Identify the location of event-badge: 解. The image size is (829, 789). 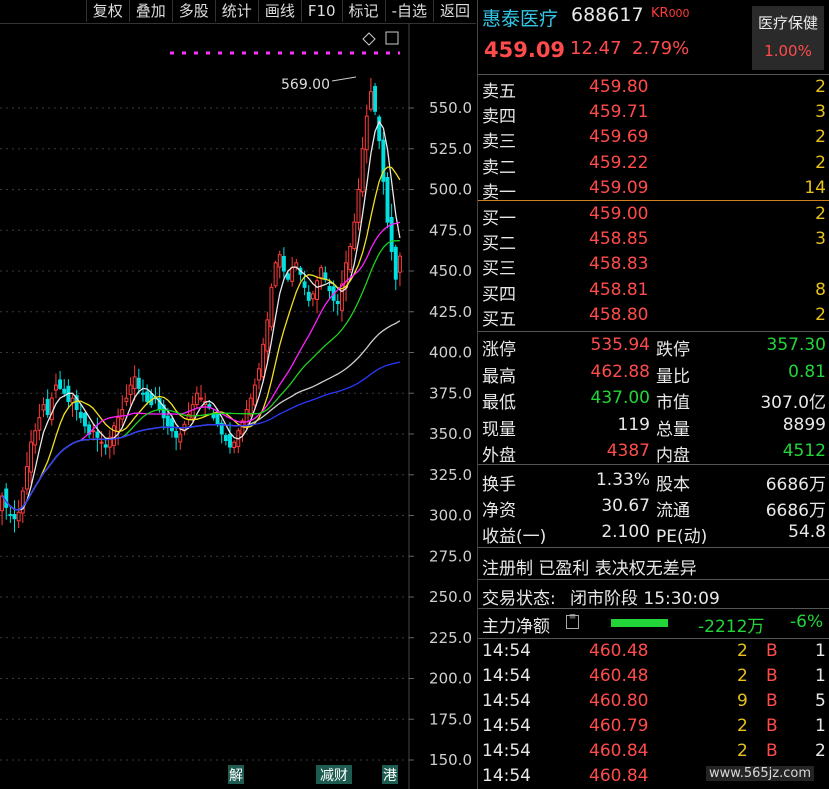
(236, 776).